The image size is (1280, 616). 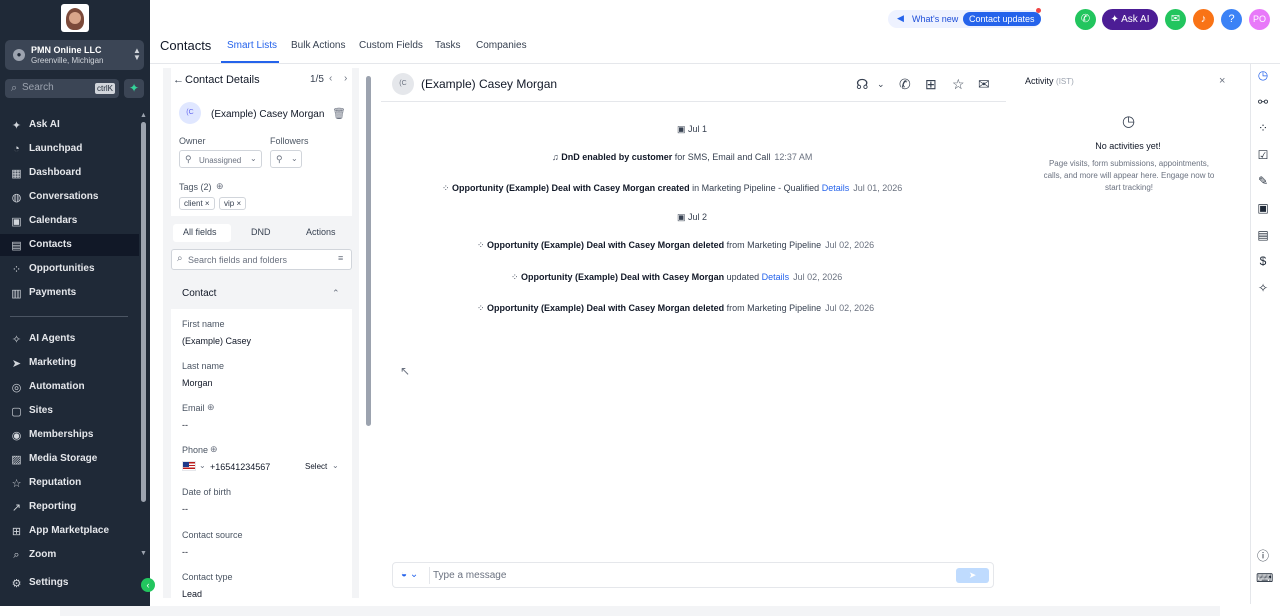 What do you see at coordinates (69, 221) in the screenshot?
I see `sidebar-item-calendars: ▣ Calendars` at bounding box center [69, 221].